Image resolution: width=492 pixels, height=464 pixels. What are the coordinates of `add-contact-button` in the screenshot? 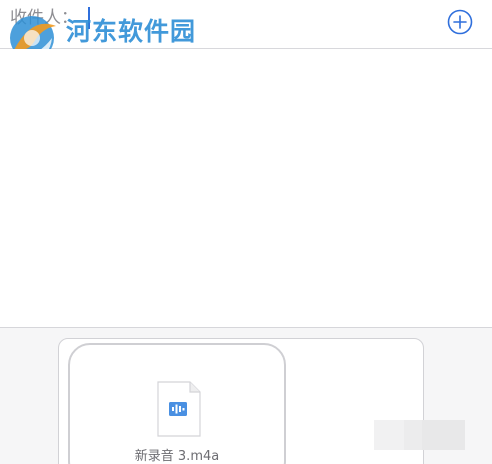 It's located at (460, 22).